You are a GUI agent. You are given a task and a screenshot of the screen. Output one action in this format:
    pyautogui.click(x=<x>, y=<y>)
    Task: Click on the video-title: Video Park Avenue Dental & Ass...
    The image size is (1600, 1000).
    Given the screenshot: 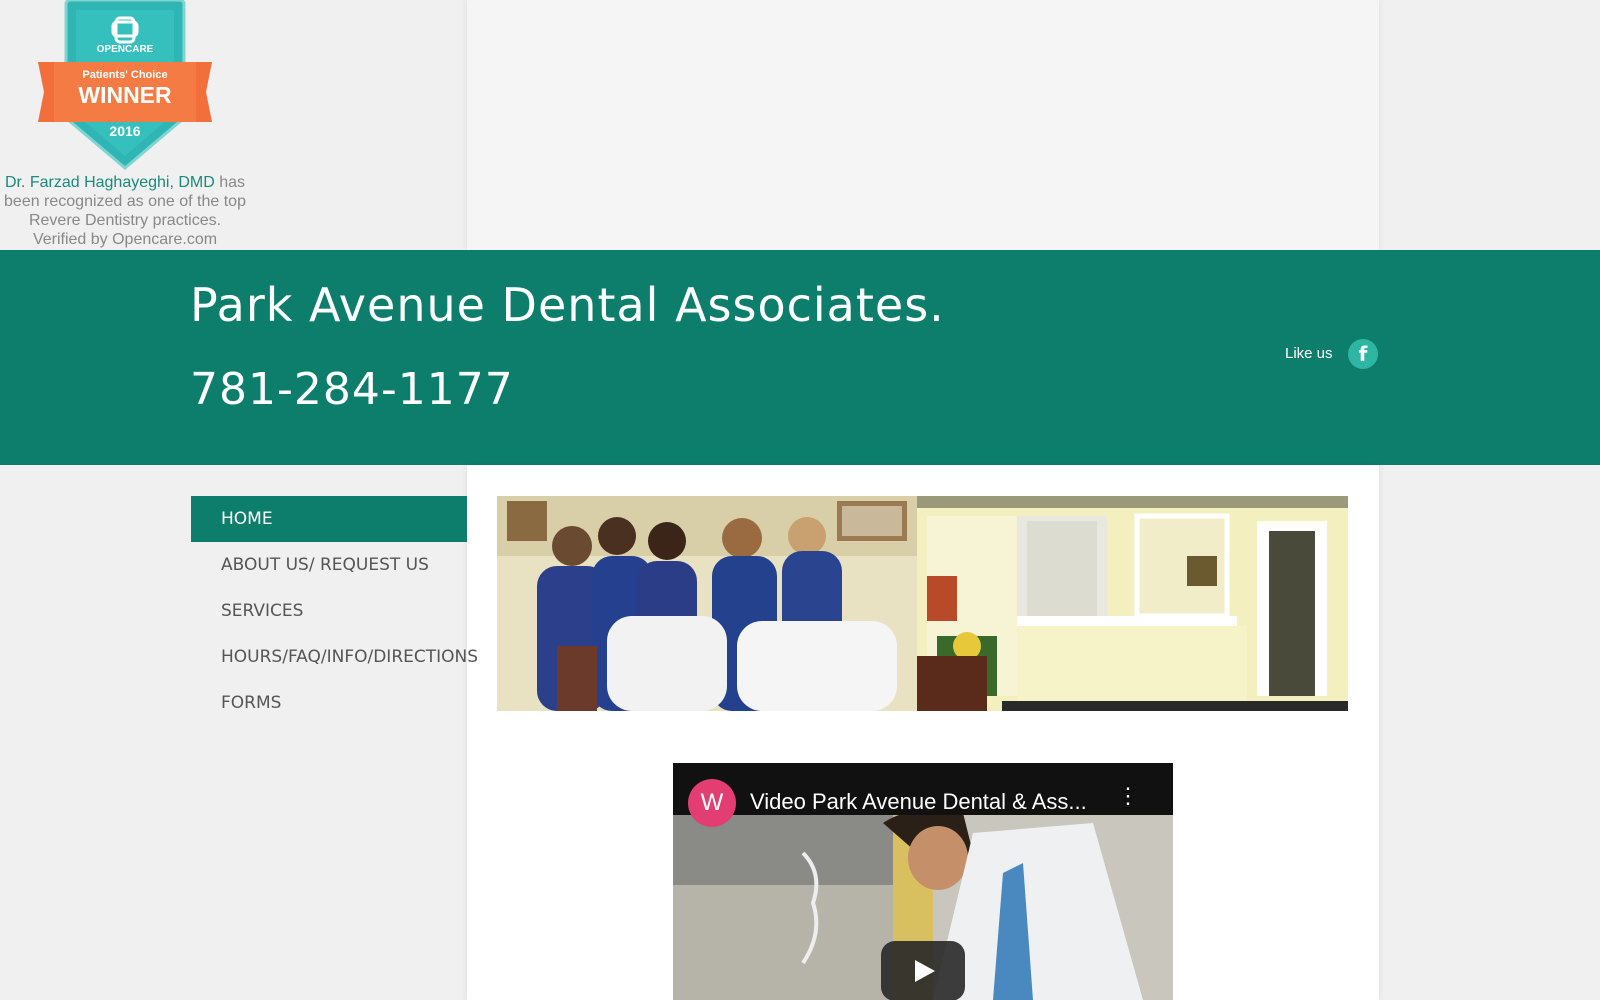 What is the action you would take?
    pyautogui.click(x=918, y=802)
    